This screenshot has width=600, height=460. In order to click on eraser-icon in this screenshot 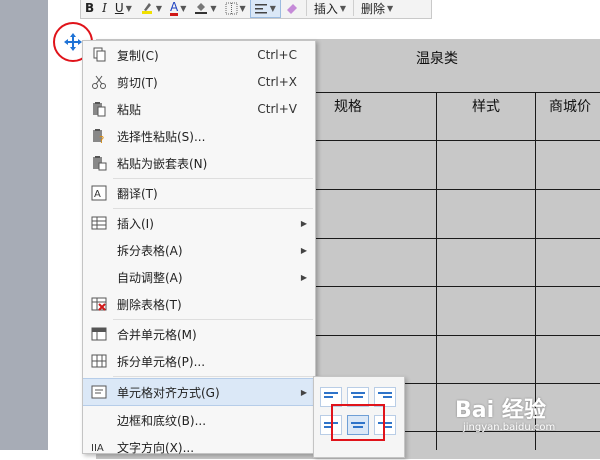, I will do `click(291, 9)`.